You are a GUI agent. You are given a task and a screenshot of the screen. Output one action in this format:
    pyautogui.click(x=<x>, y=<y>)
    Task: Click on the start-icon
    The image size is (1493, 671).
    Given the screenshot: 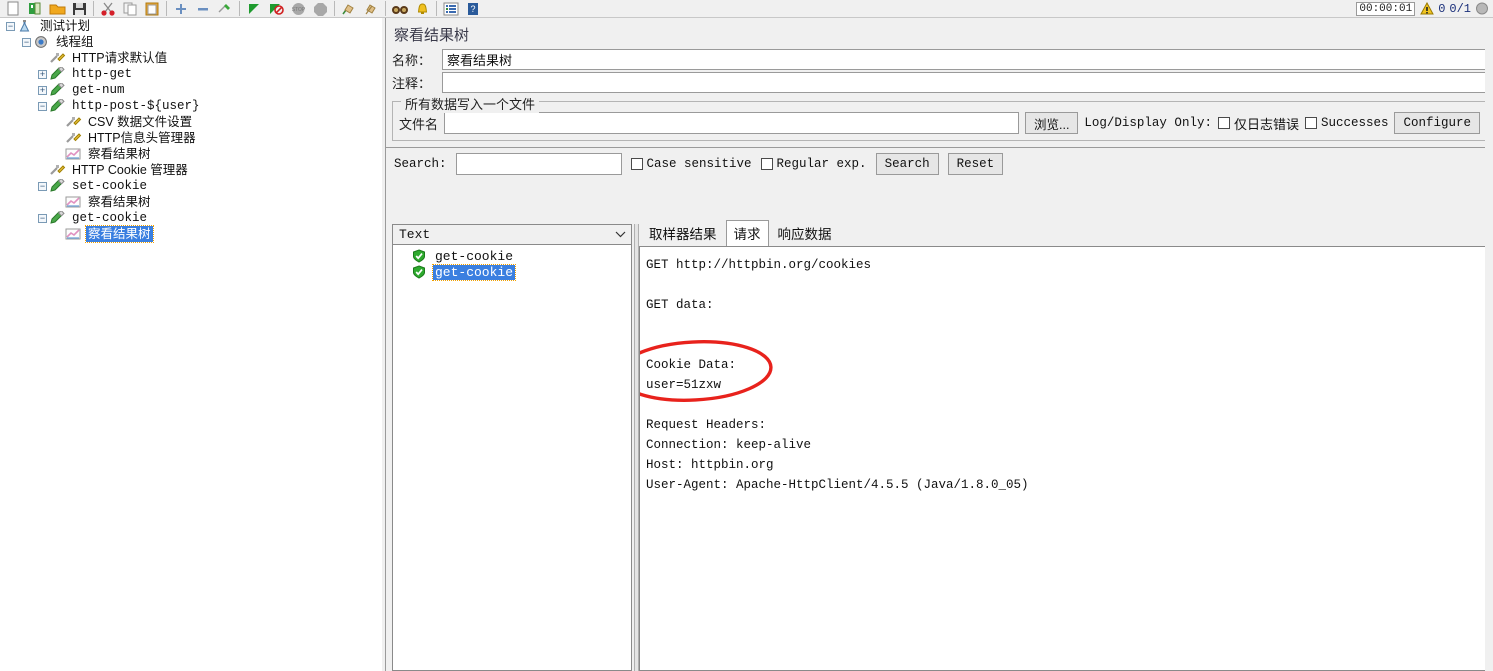 What is the action you would take?
    pyautogui.click(x=254, y=8)
    